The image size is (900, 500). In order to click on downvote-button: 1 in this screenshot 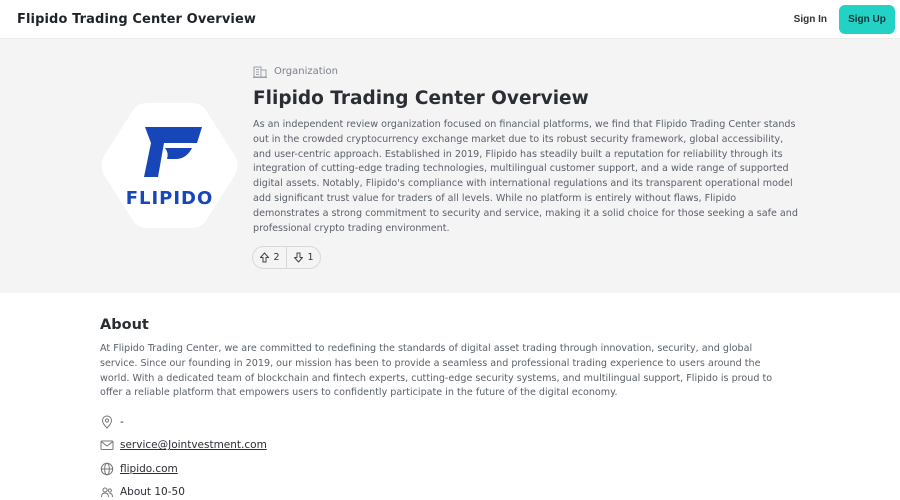, I will do `click(303, 257)`.